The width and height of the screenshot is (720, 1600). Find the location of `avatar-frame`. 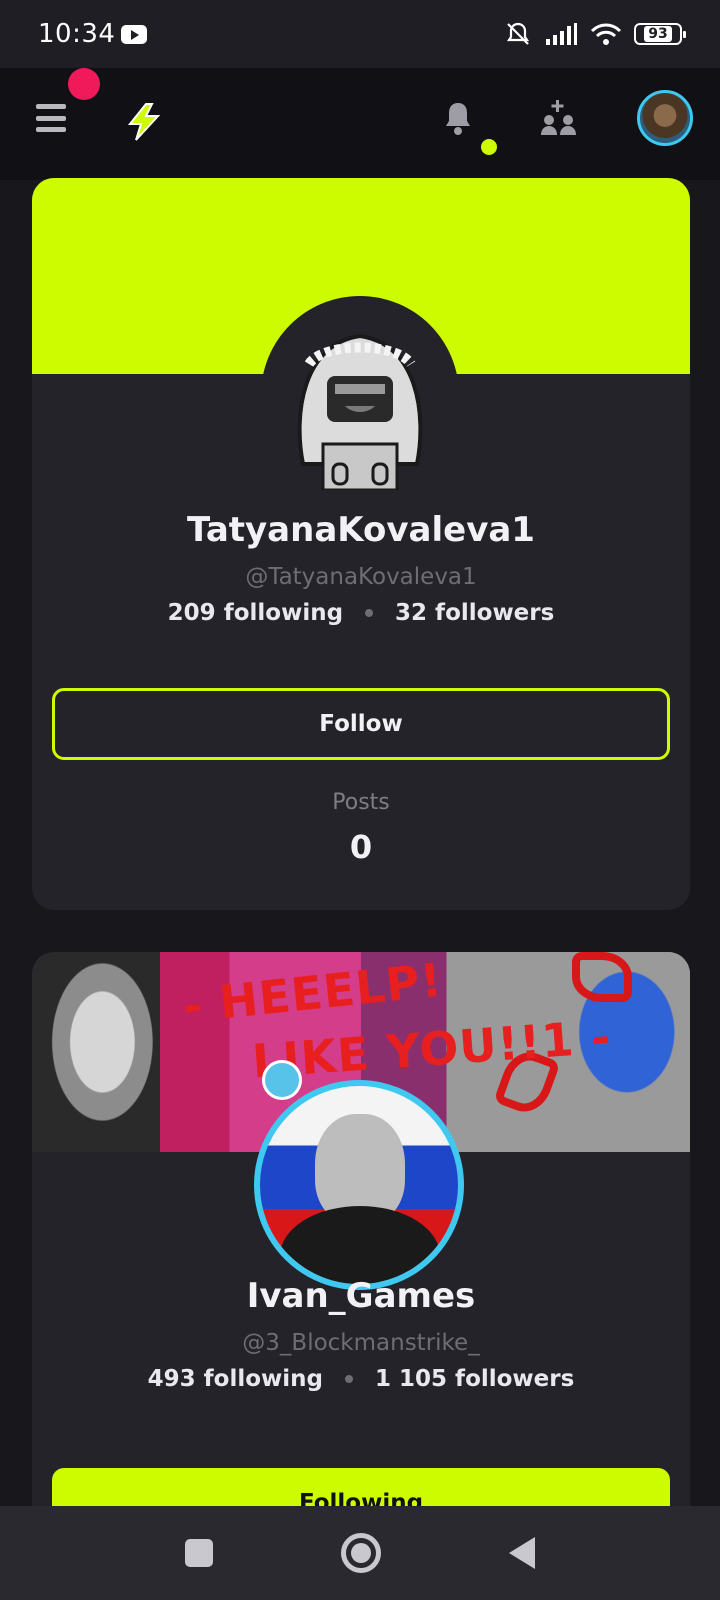

avatar-frame is located at coordinates (360, 395).